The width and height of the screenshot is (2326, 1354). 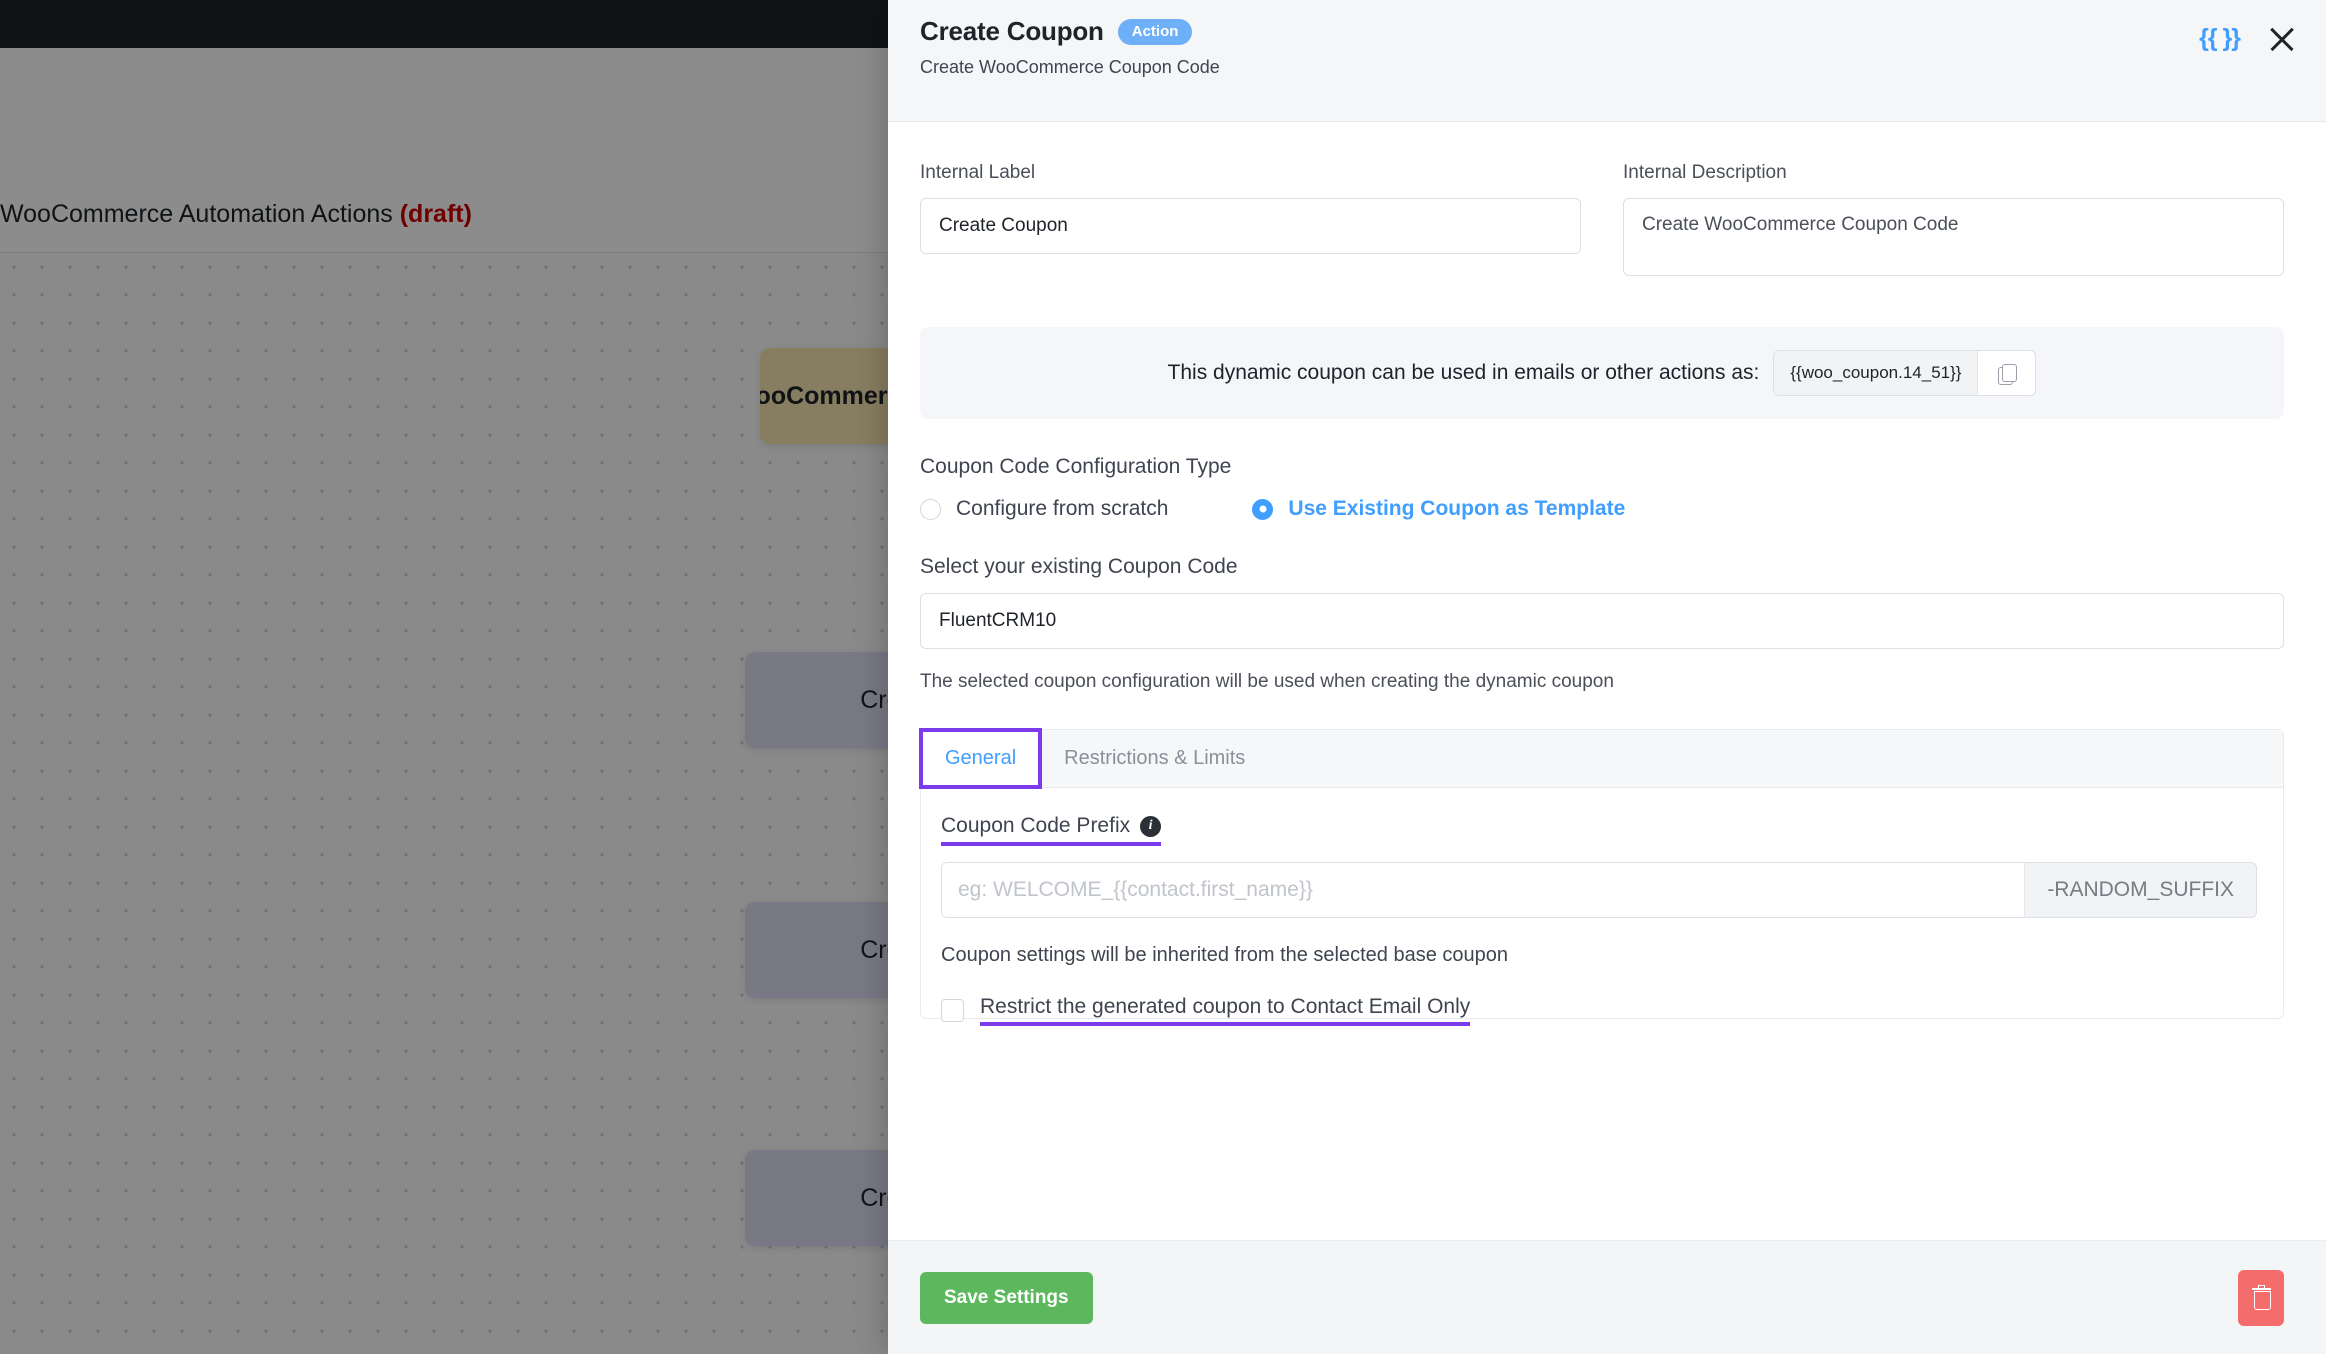 I want to click on restrict-email-checkbox, so click(x=952, y=1010).